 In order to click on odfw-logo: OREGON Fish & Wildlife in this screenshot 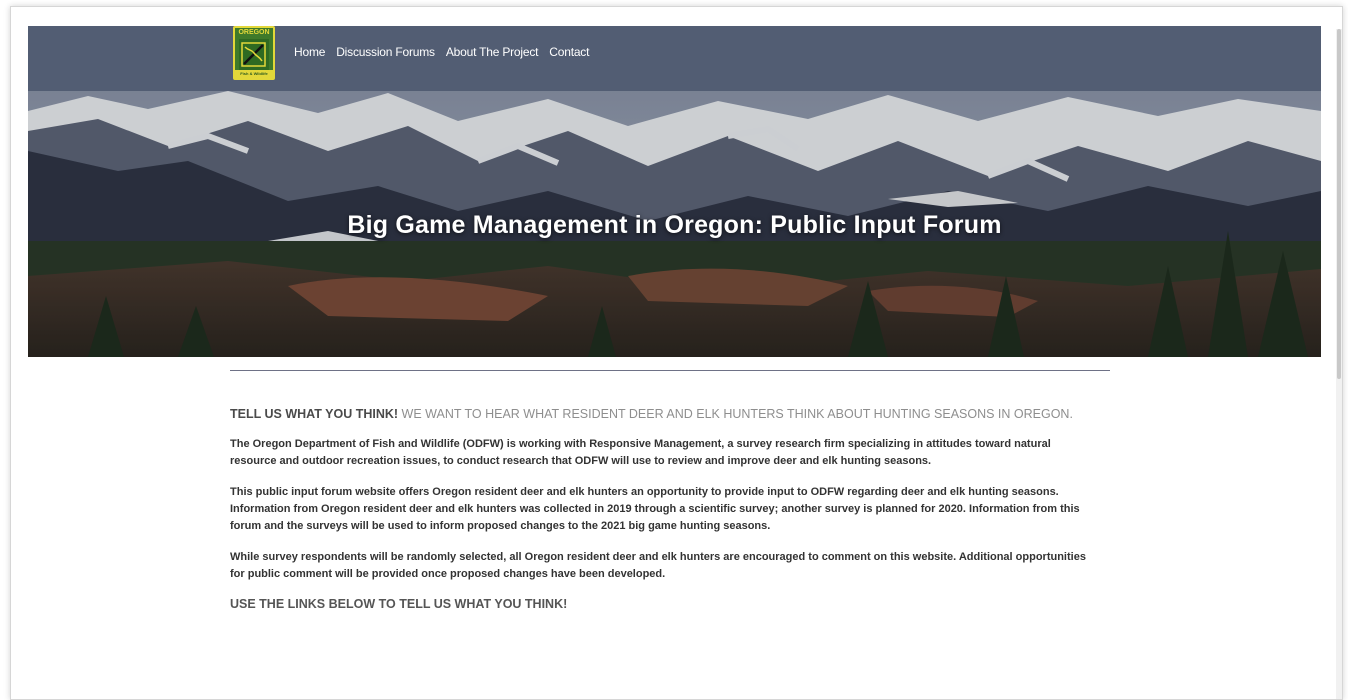, I will do `click(254, 53)`.